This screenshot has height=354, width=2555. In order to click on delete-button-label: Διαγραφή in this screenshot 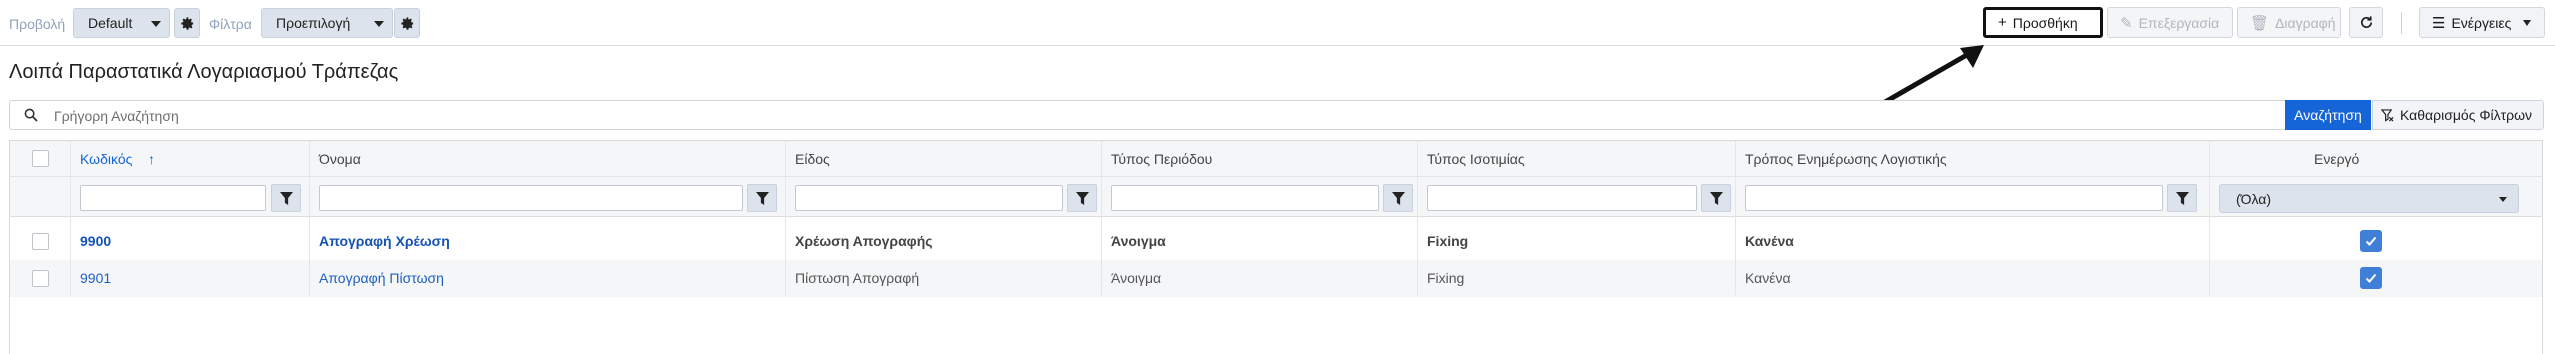, I will do `click(2305, 22)`.